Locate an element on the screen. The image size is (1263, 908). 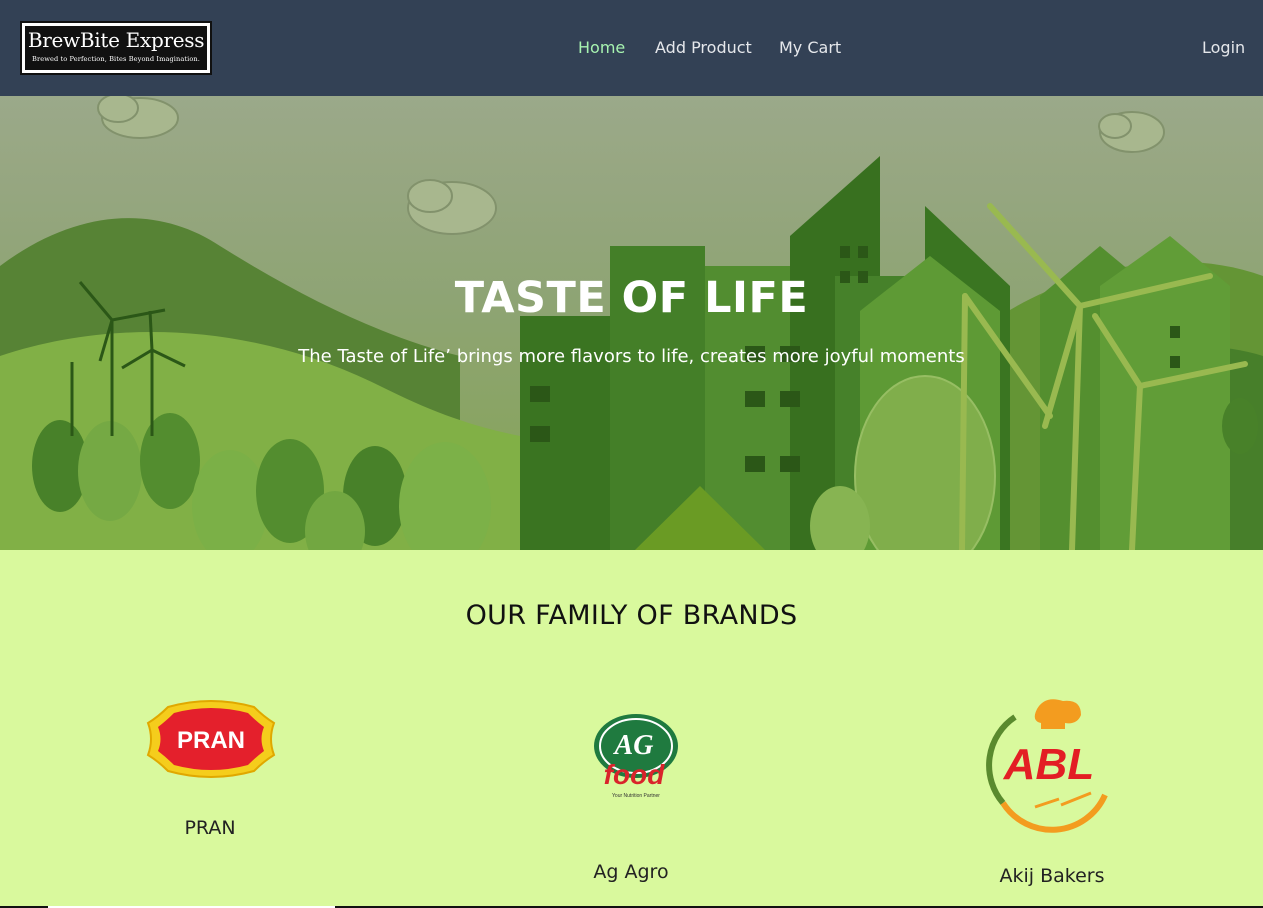
login-link: Login is located at coordinates (1223, 48).